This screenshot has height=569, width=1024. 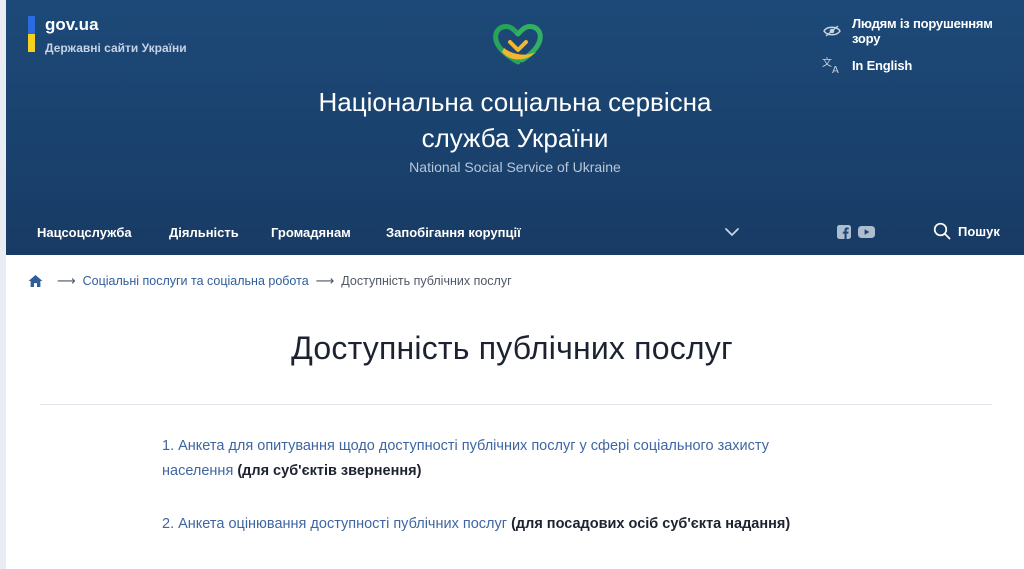 I want to click on utility-links: Людям із порушенням зору 文A In English, so click(x=923, y=53).